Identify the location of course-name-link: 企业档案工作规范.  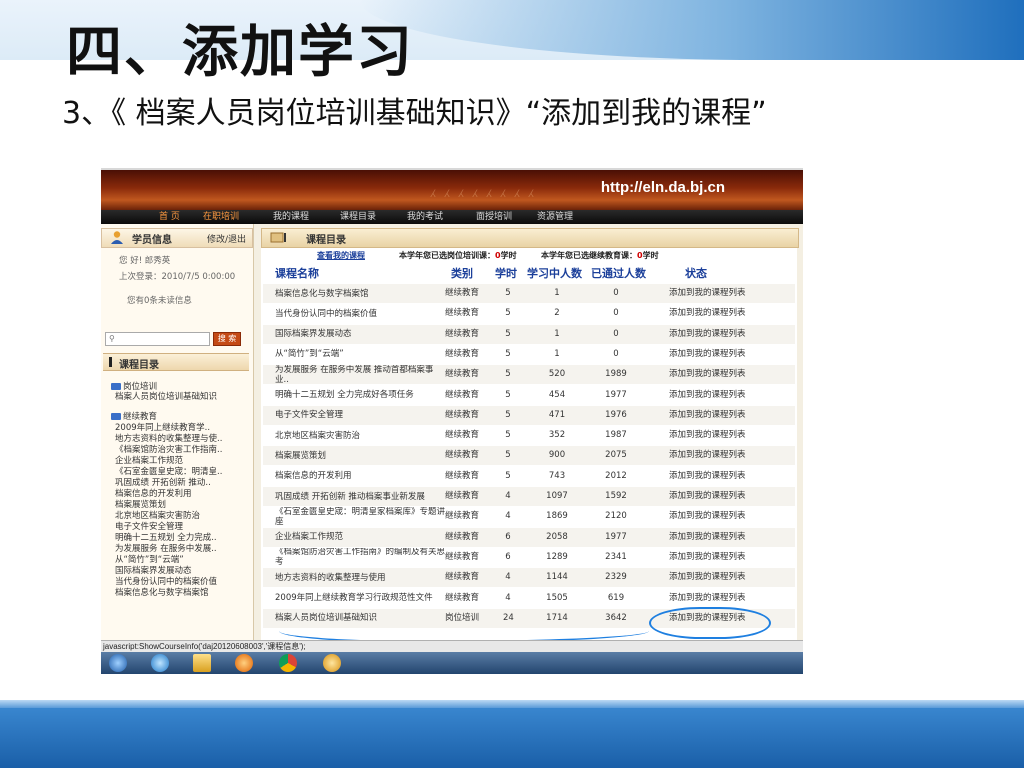
(361, 537).